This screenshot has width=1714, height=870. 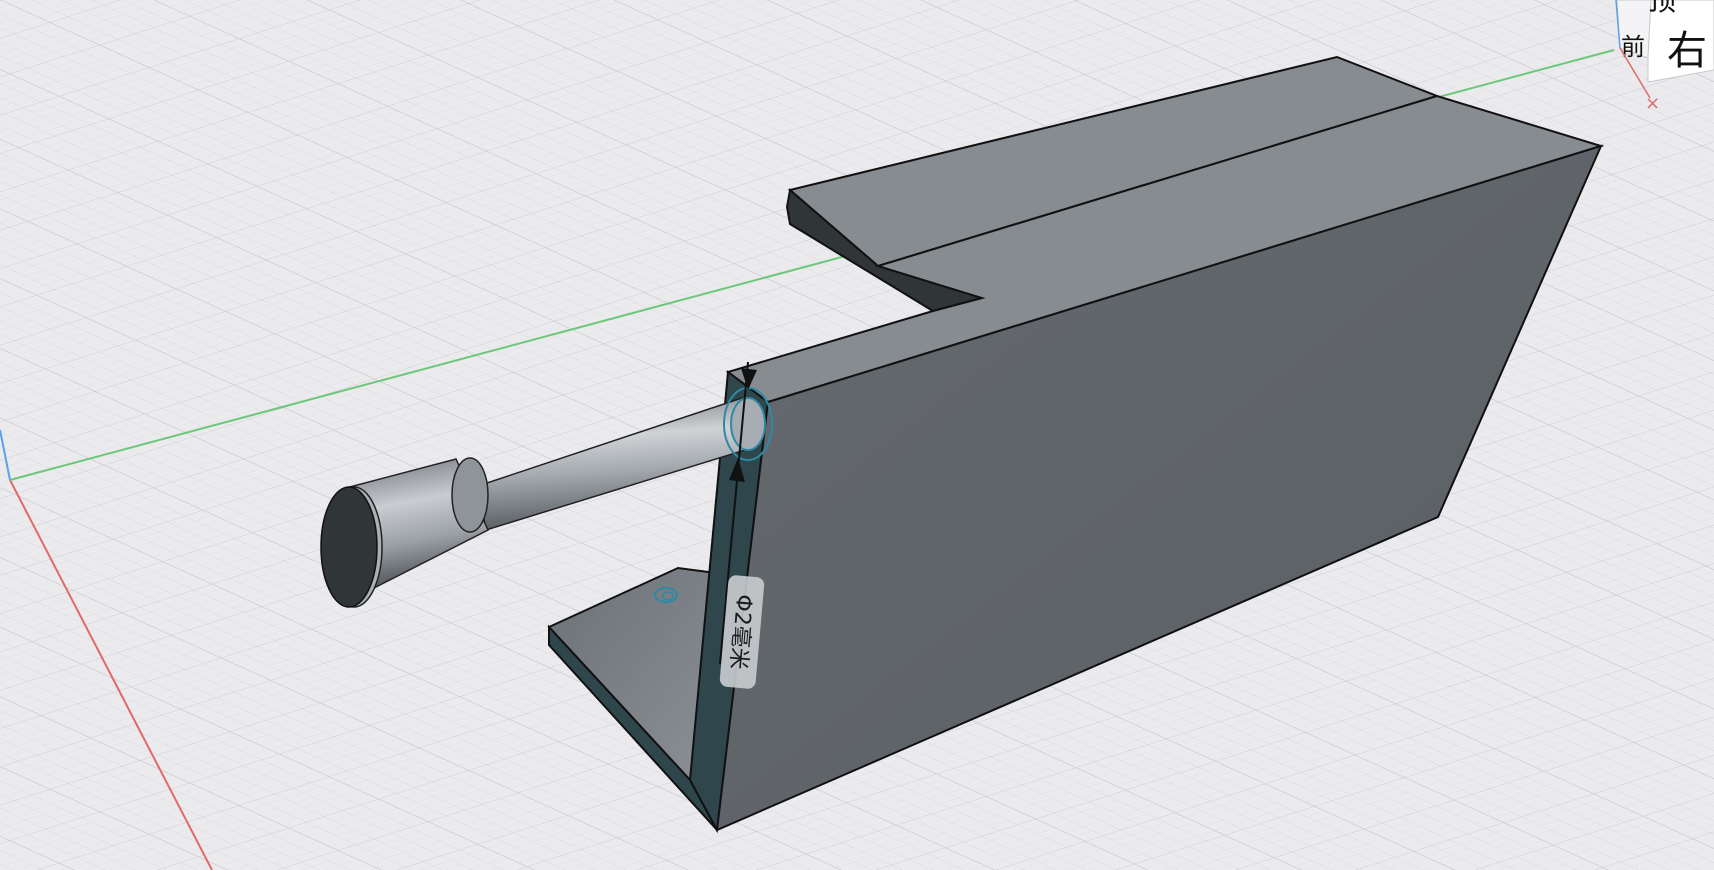 I want to click on view-cube-right-label: 右, so click(x=1687, y=51).